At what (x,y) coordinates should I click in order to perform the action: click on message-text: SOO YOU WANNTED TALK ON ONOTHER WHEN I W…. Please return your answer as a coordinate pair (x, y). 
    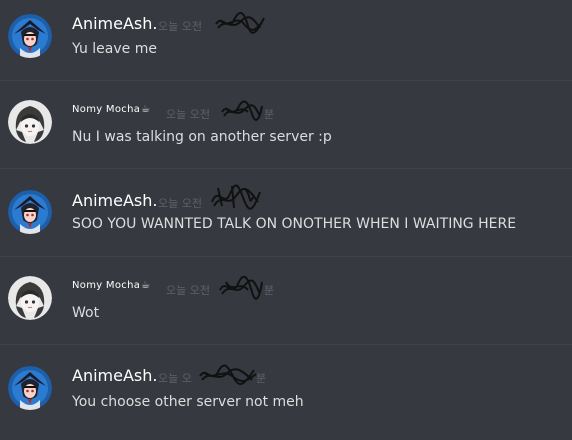
    Looking at the image, I should click on (294, 224).